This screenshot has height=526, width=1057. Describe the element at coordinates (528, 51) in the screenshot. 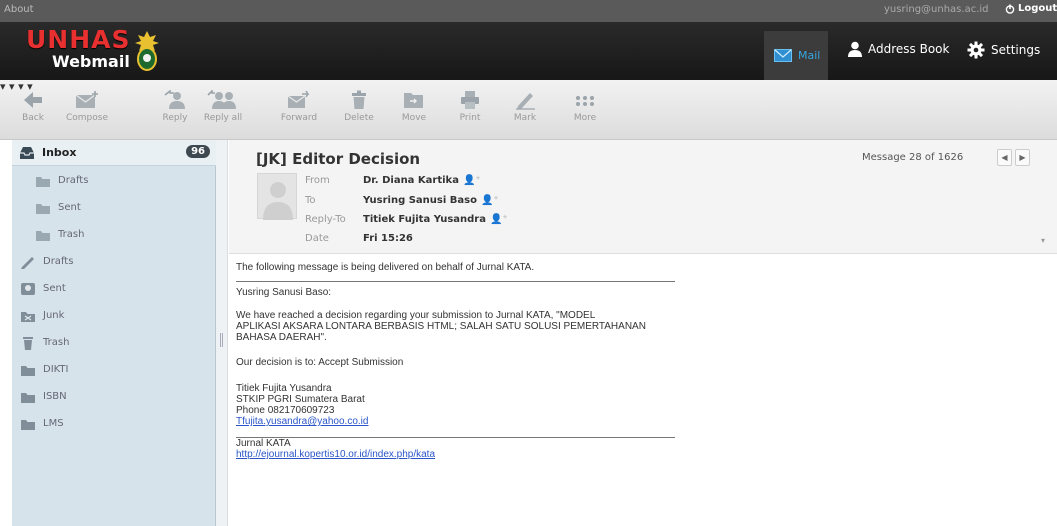

I see `app-header: UNHAS Webmail Mail Address Book Settings` at that location.